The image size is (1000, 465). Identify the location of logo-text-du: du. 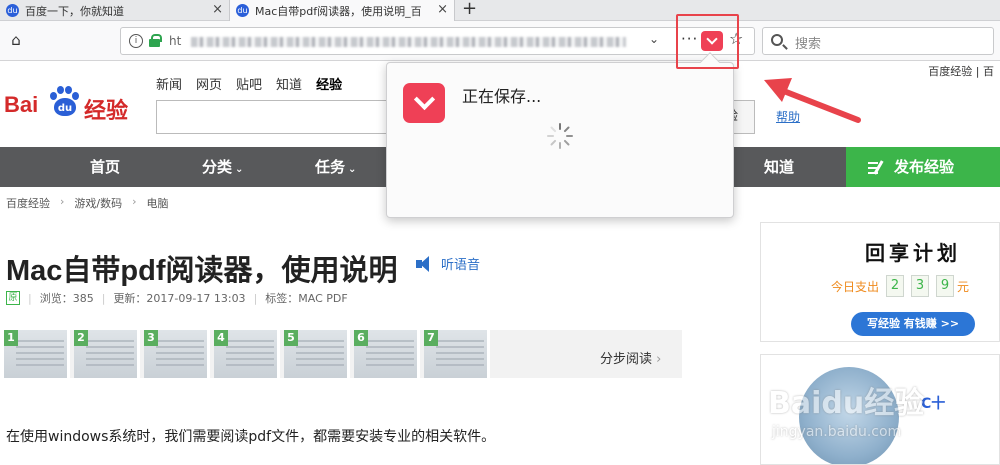
(65, 107).